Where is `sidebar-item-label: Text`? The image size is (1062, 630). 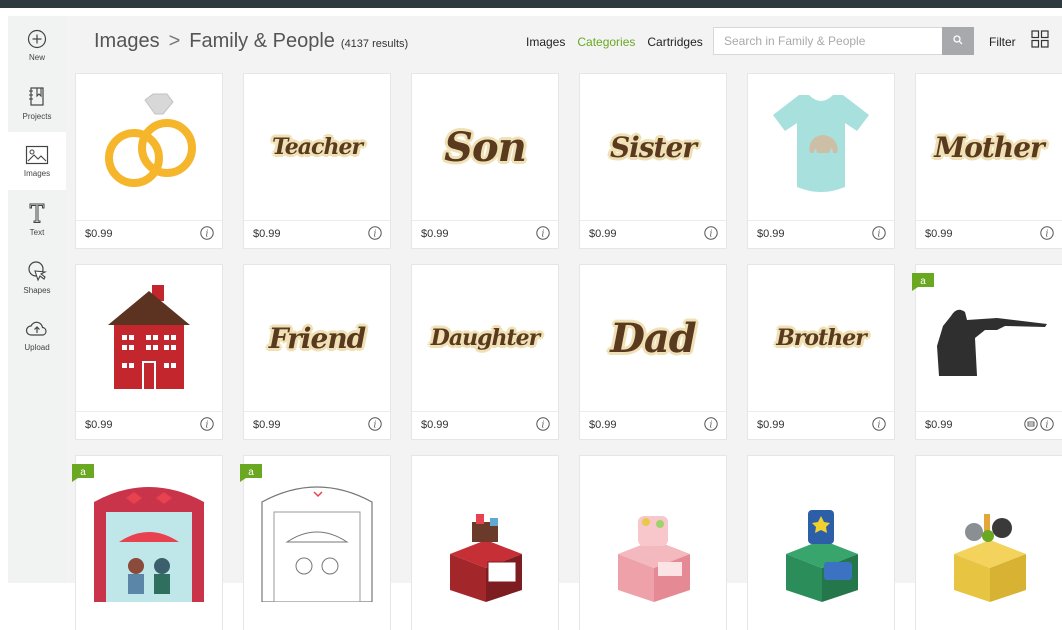
sidebar-item-label: Text is located at coordinates (37, 232).